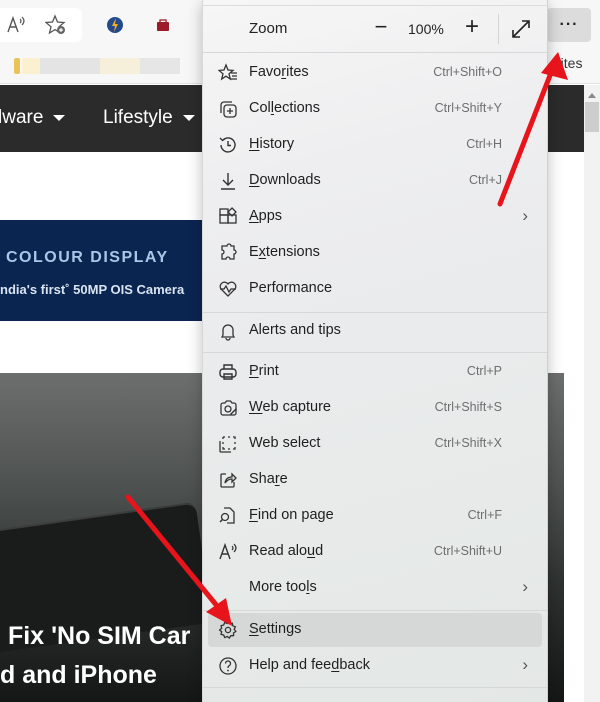 The width and height of the screenshot is (600, 702). I want to click on menu-item-print: Print Ctrl+P, so click(375, 372).